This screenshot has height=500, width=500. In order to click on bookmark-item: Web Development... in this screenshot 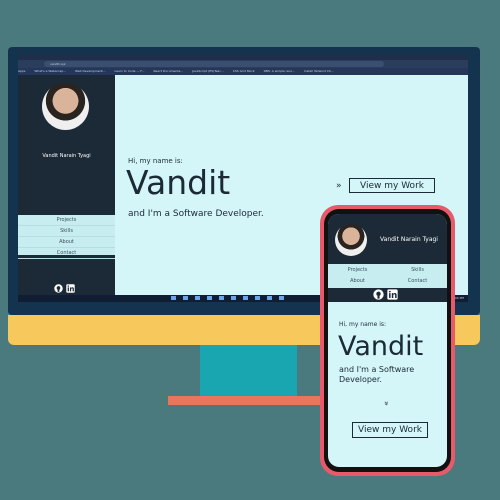, I will do `click(90, 71)`.